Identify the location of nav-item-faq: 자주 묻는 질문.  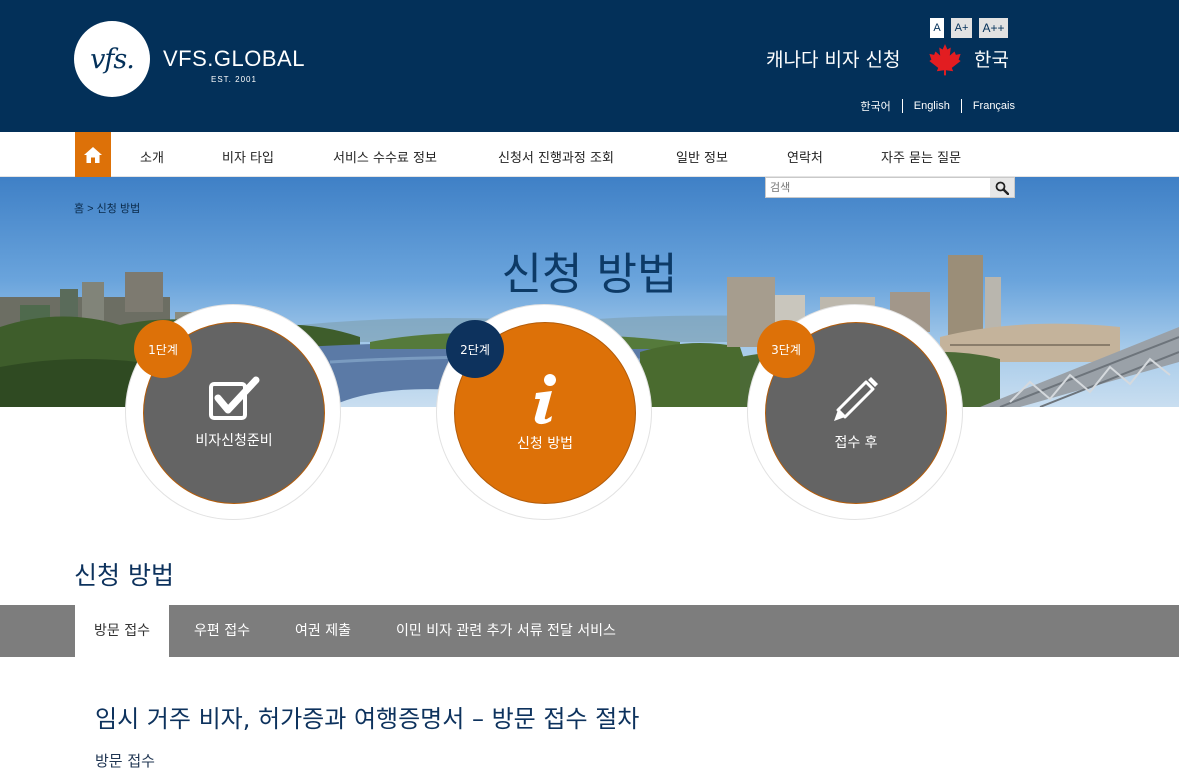
(921, 156).